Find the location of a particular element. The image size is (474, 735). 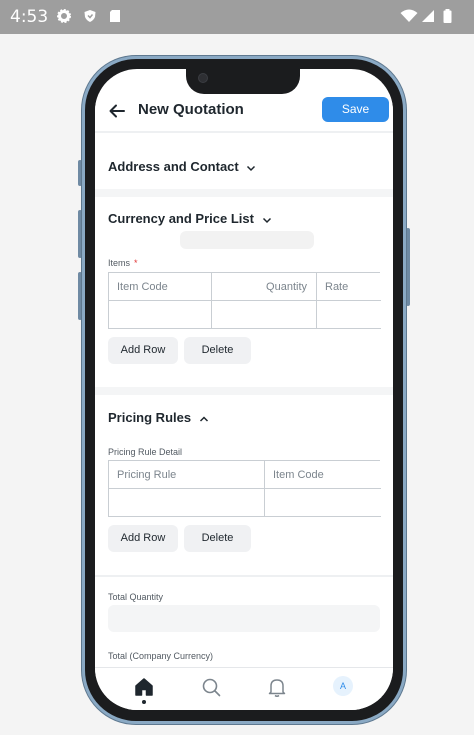

section-pricing-title: Pricing Rules is located at coordinates (150, 417).